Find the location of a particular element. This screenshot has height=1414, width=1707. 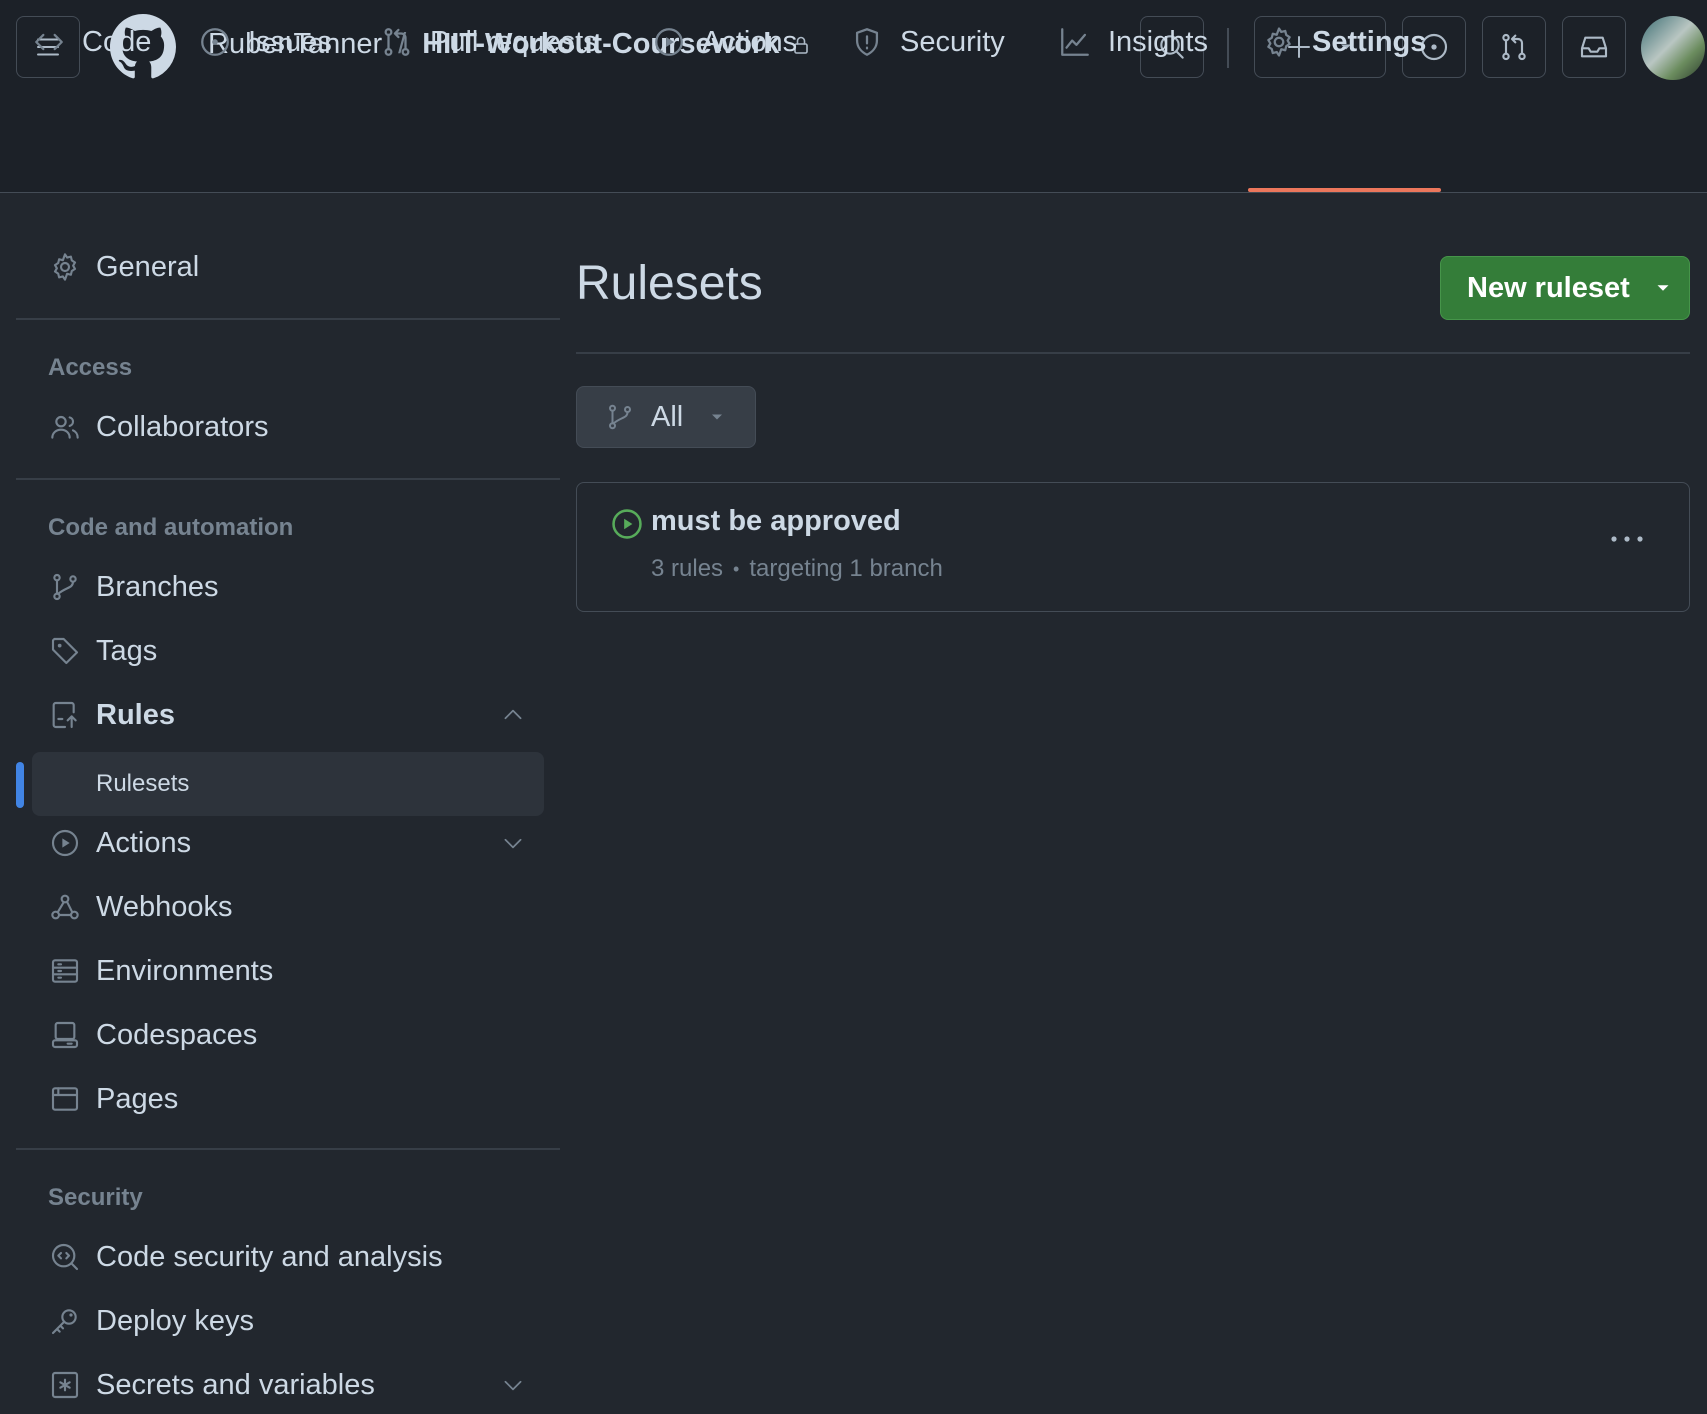

tab-settings: Settings is located at coordinates (1344, 42).